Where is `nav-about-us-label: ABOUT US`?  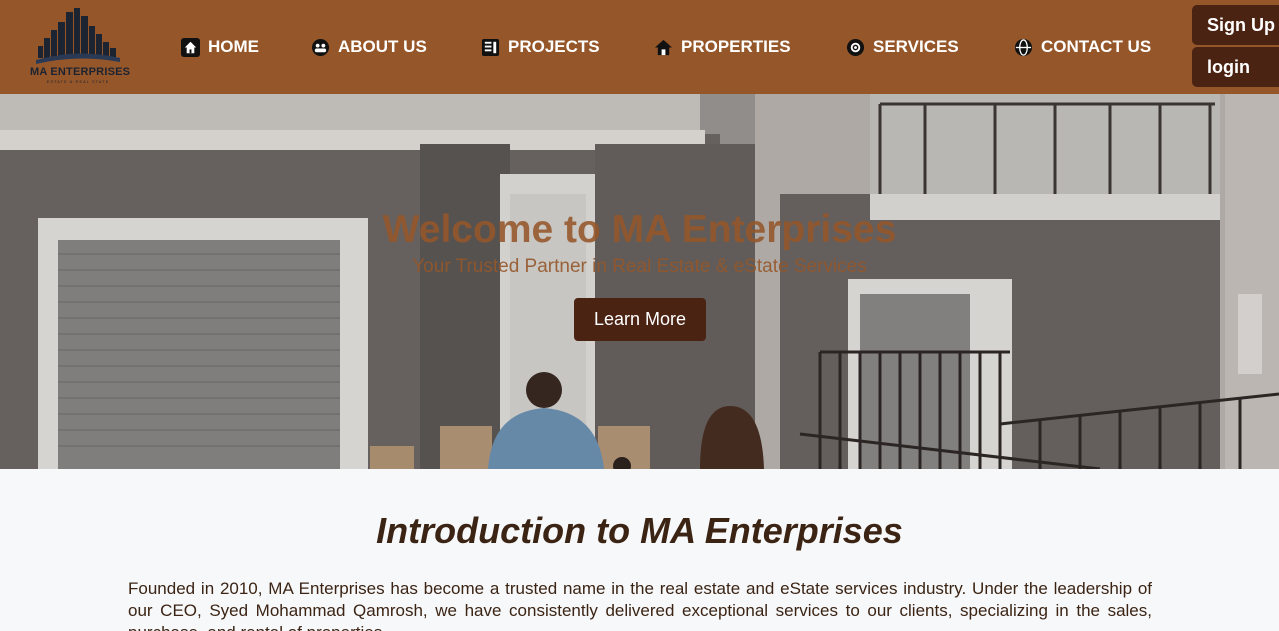
nav-about-us-label: ABOUT US is located at coordinates (382, 46).